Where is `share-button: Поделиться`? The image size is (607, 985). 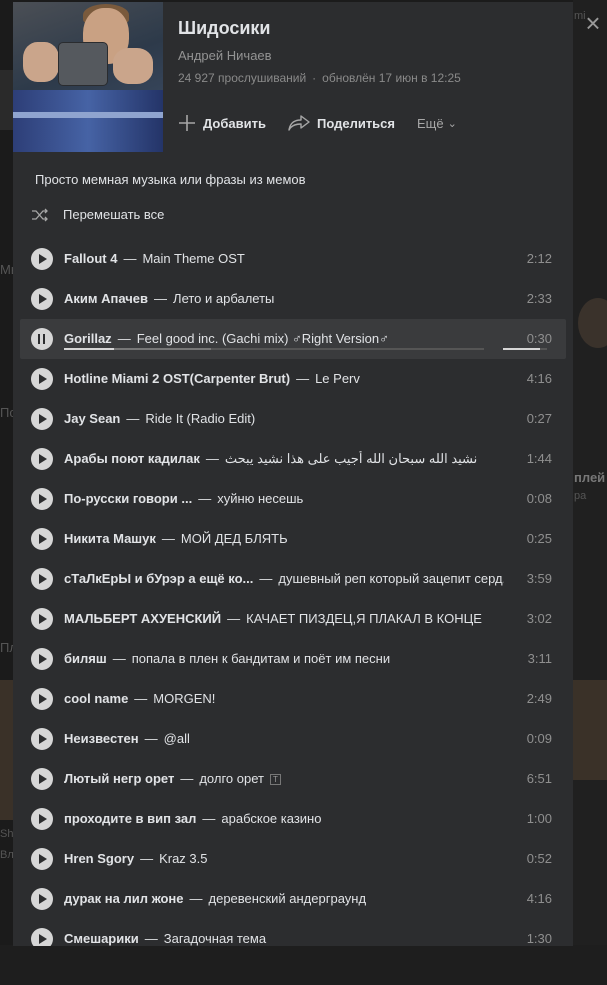 share-button: Поделиться is located at coordinates (341, 123).